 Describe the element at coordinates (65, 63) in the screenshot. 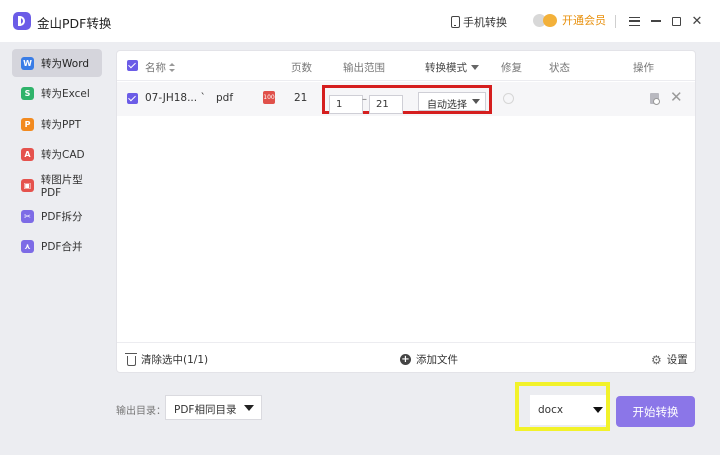

I see `sidebar-item-label: 转为Word` at that location.